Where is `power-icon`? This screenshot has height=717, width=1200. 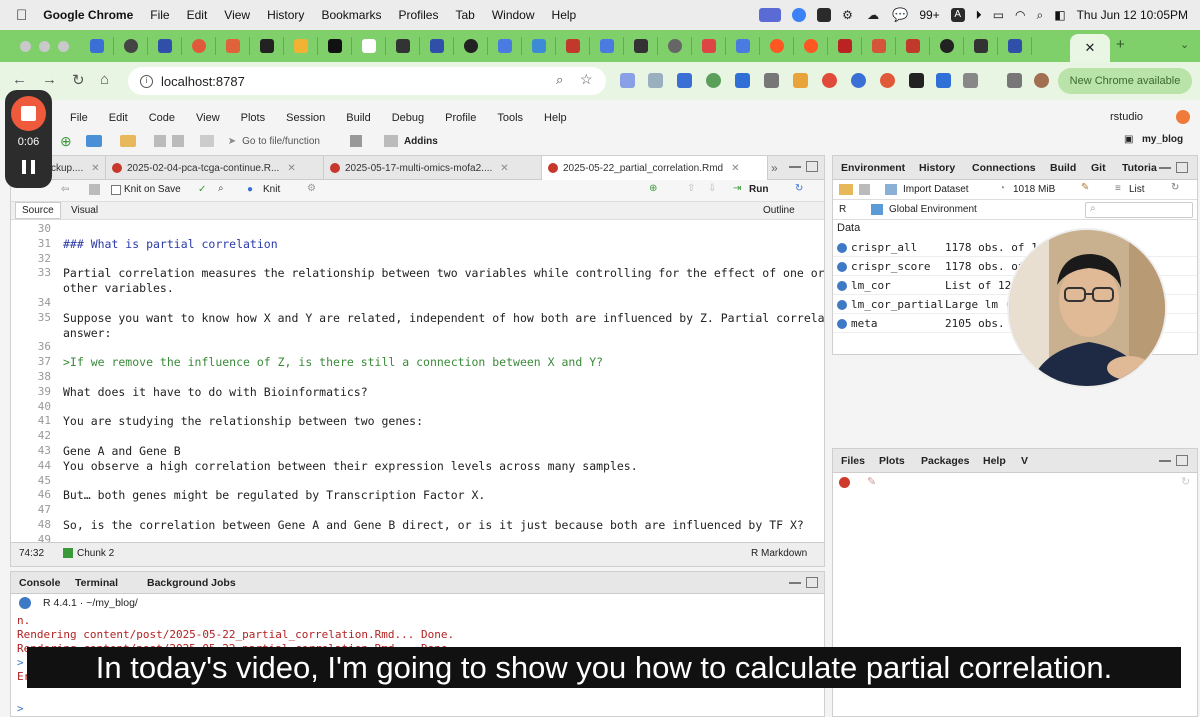 power-icon is located at coordinates (1183, 117).